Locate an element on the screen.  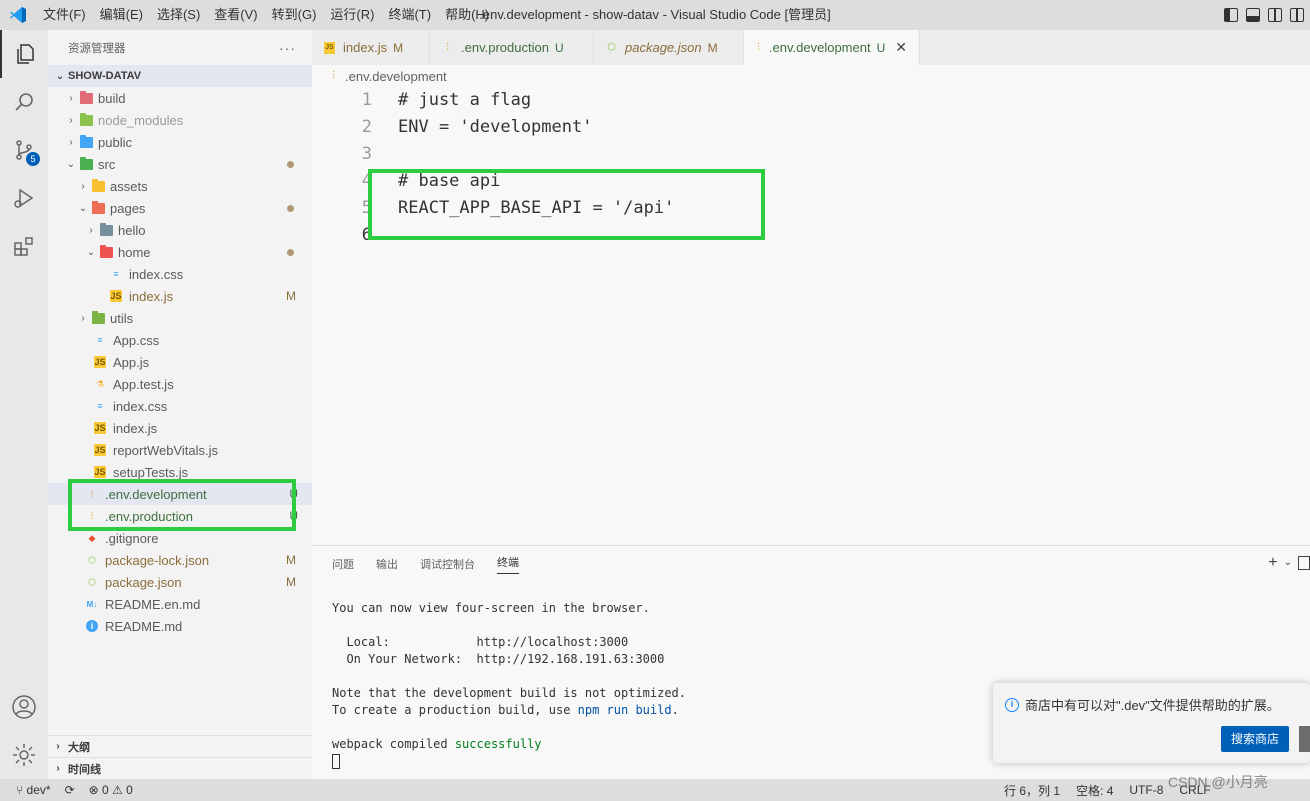
line-number: 5 is located at coordinates (366, 208).